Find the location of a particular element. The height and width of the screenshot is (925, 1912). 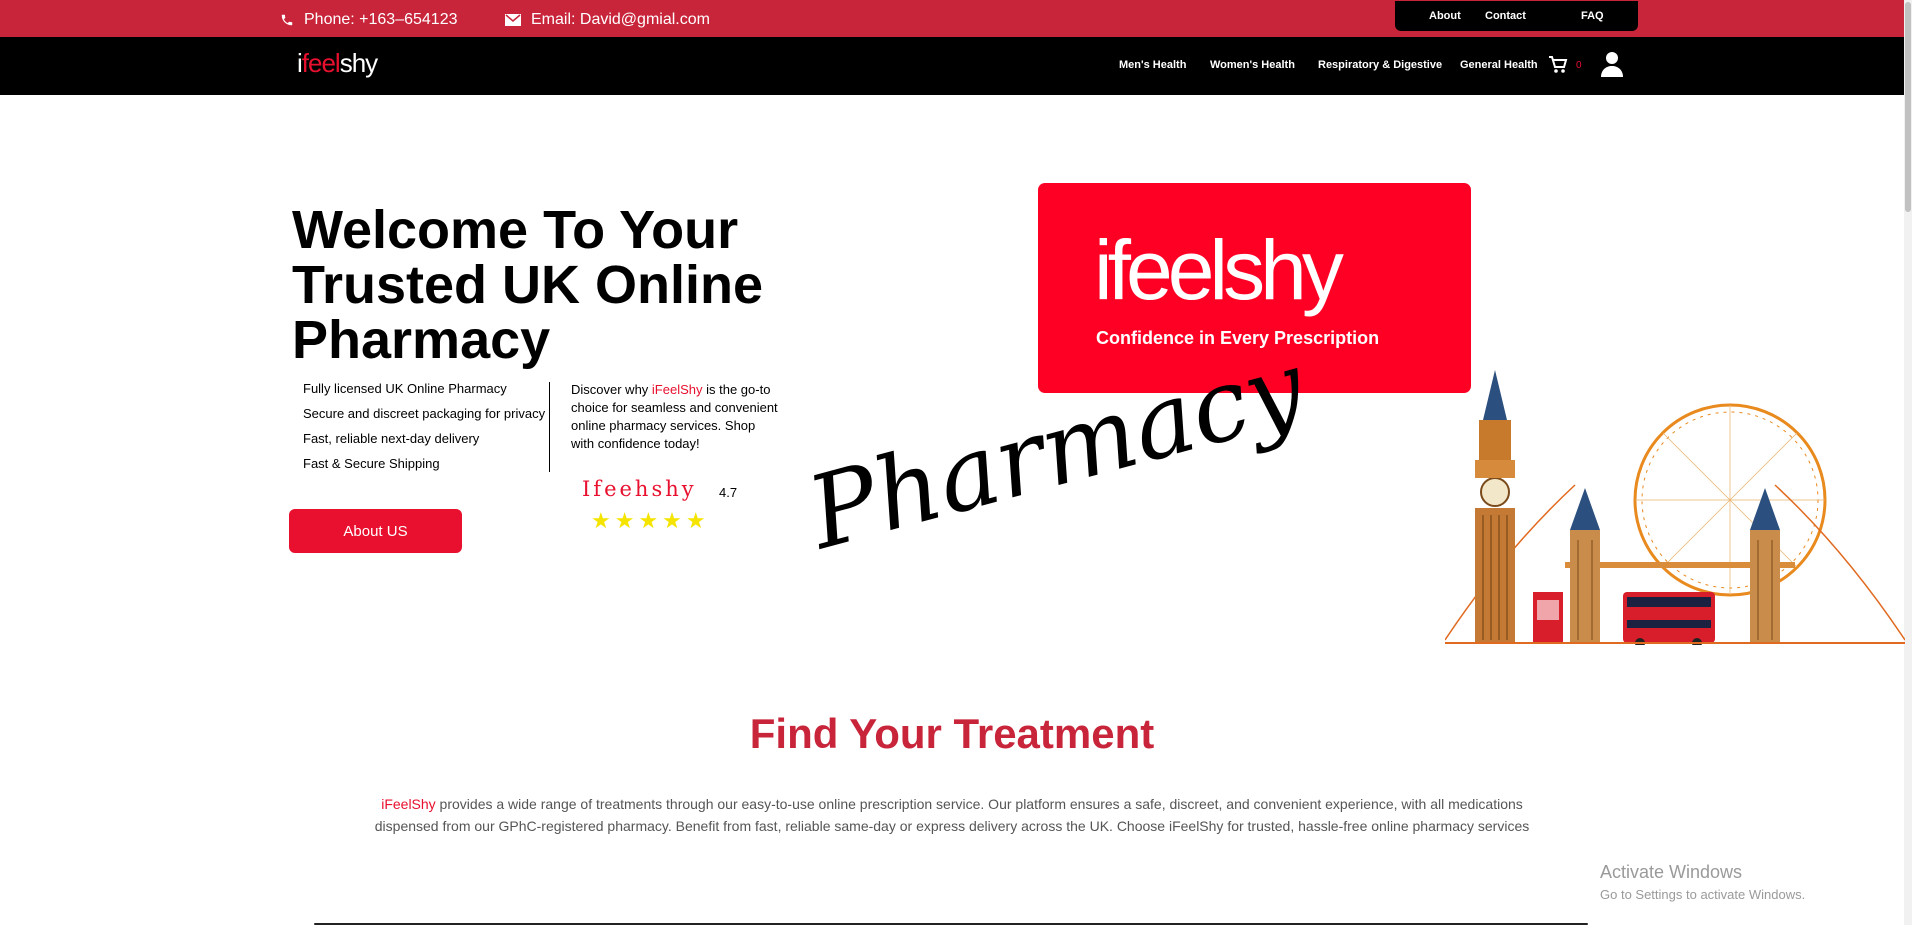

about-us-button: About US is located at coordinates (375, 531).